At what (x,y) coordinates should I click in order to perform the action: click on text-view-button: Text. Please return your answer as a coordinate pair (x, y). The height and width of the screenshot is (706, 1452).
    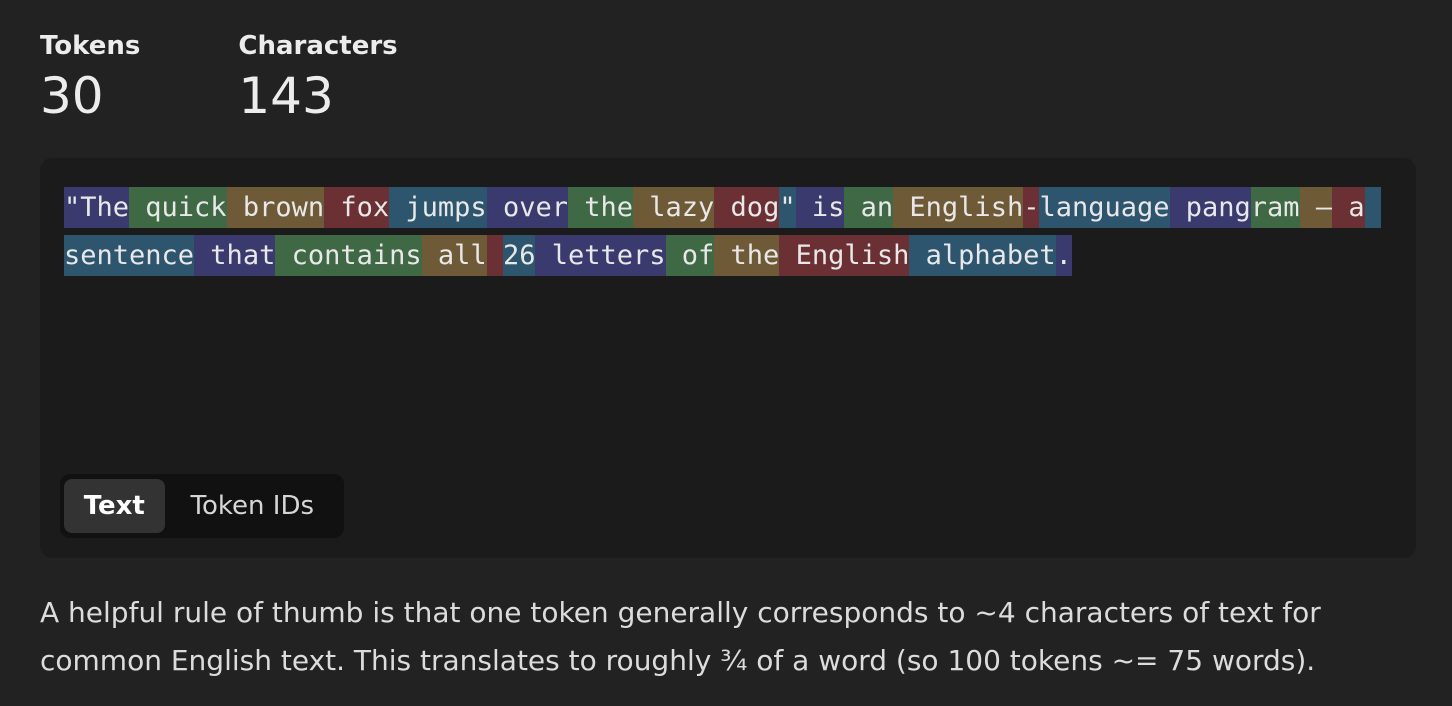
    Looking at the image, I should click on (114, 506).